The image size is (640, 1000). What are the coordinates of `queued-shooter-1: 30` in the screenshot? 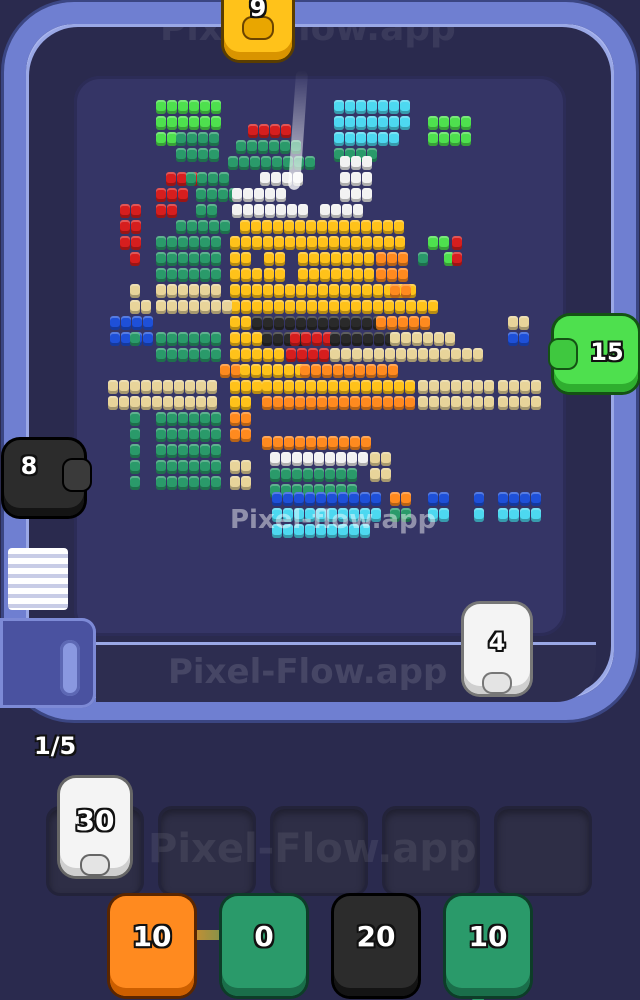 It's located at (95, 827).